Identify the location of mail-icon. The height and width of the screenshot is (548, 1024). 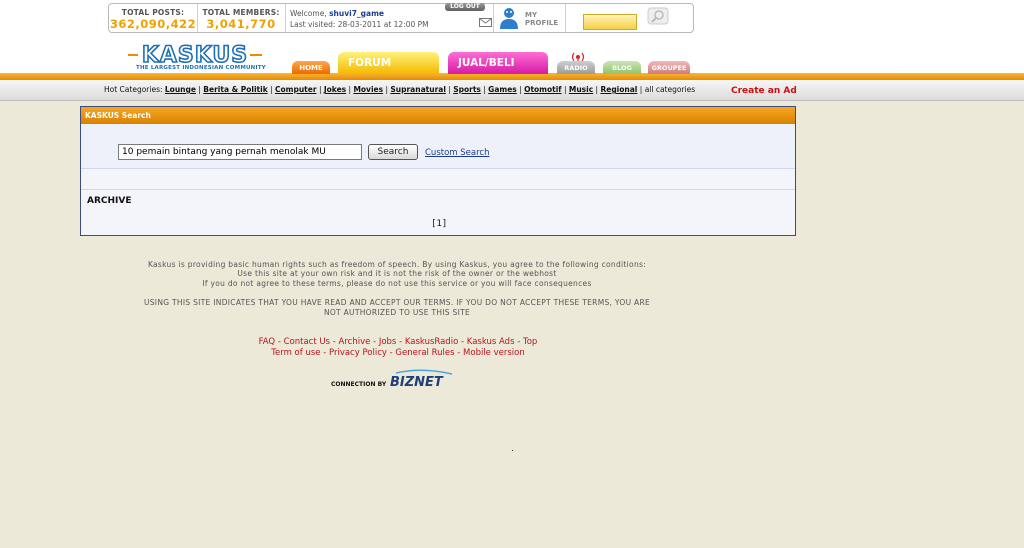
(485, 22).